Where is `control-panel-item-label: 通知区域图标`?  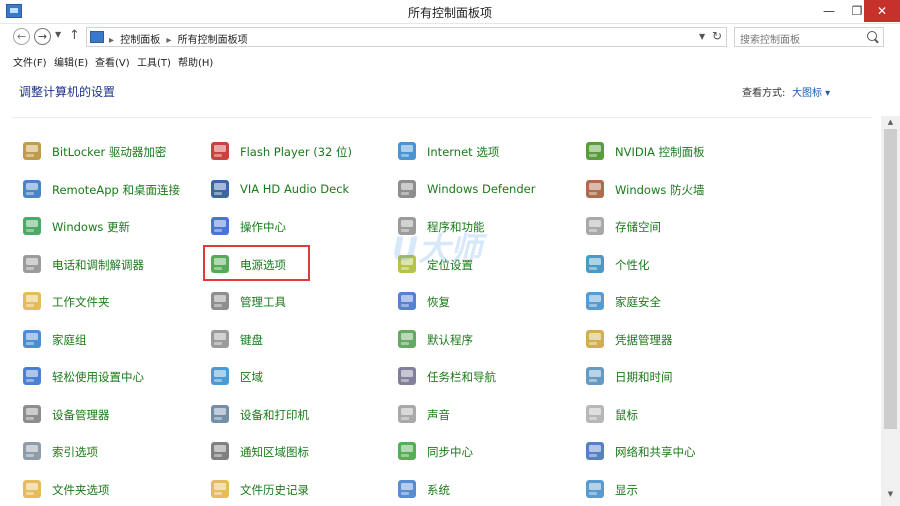 control-panel-item-label: 通知区域图标 is located at coordinates (274, 452).